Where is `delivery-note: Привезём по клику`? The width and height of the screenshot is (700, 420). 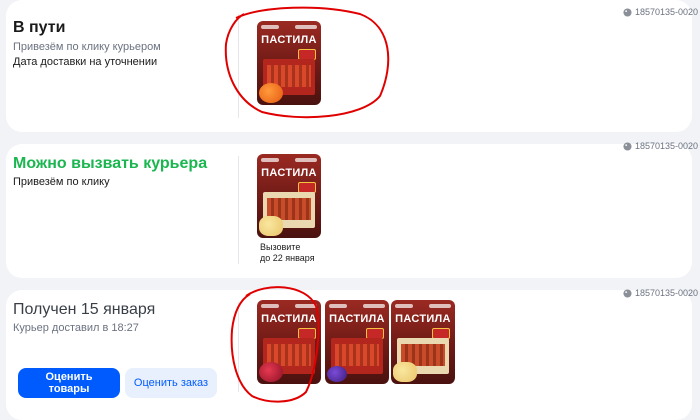
delivery-note: Привезём по клику is located at coordinates (61, 182).